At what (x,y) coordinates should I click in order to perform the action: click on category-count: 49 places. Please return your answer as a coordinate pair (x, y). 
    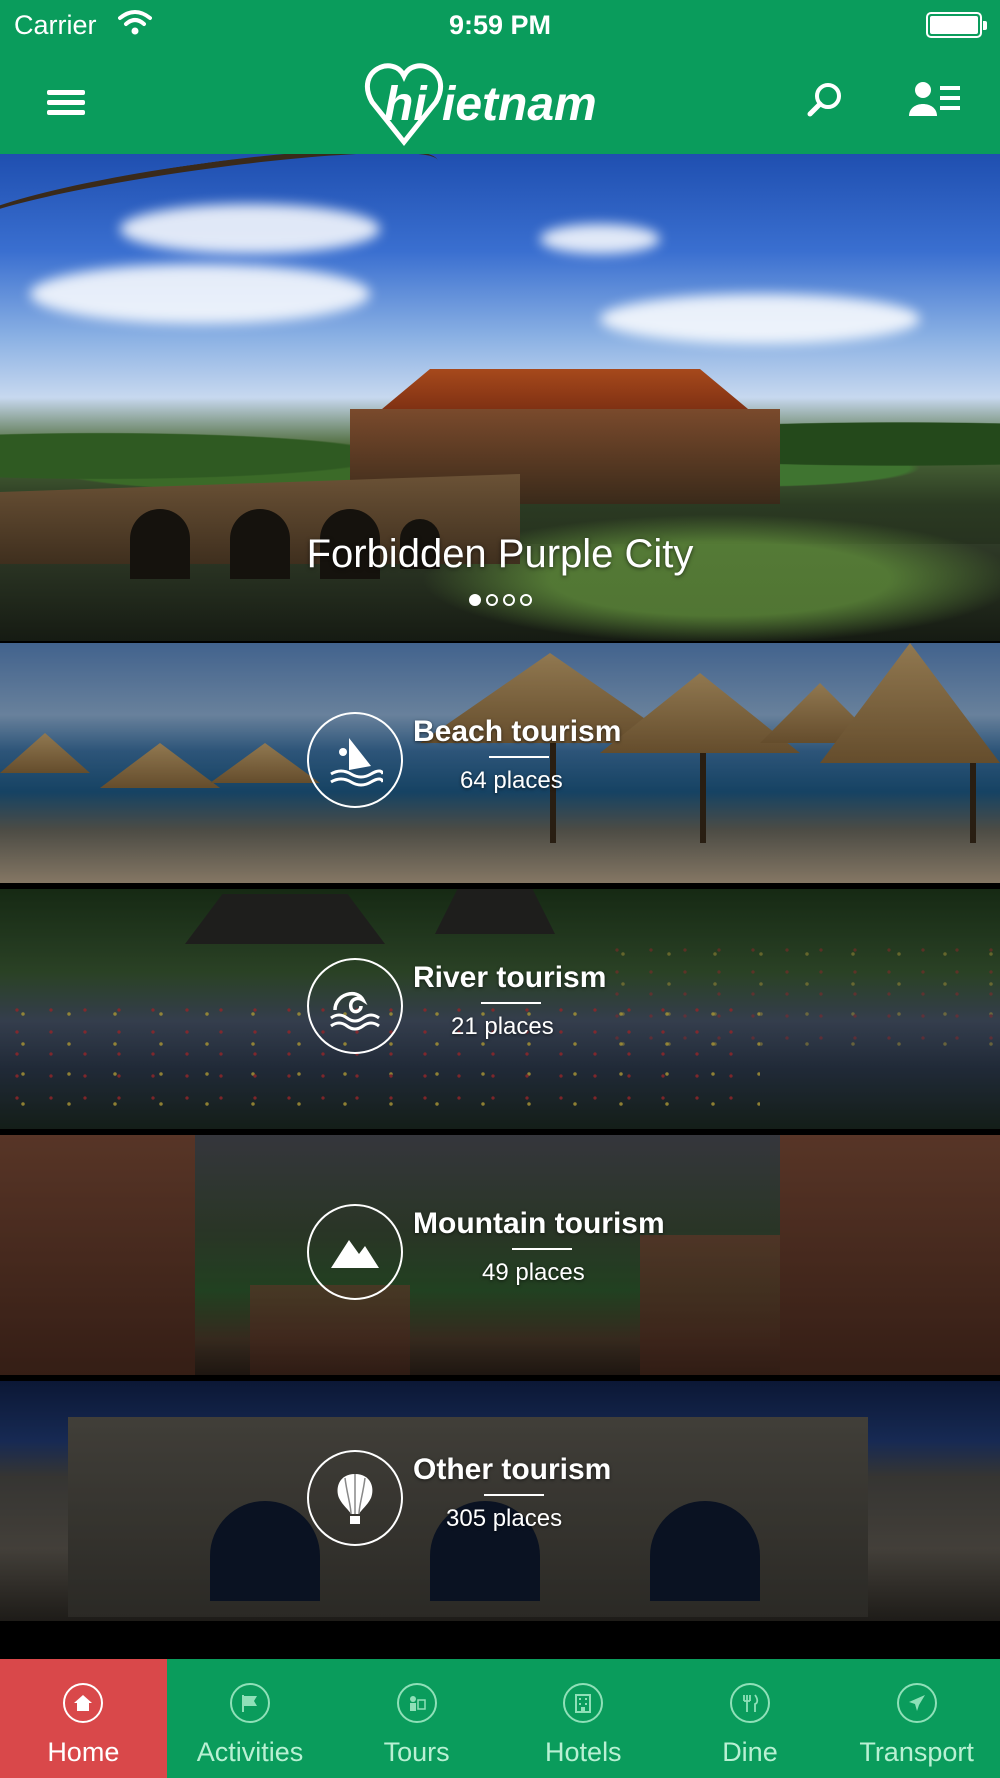
    Looking at the image, I should click on (533, 1272).